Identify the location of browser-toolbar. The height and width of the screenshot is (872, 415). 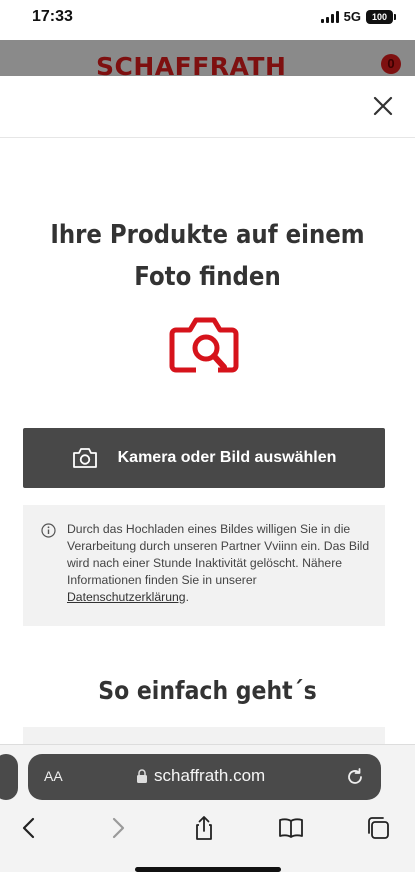
(207, 829).